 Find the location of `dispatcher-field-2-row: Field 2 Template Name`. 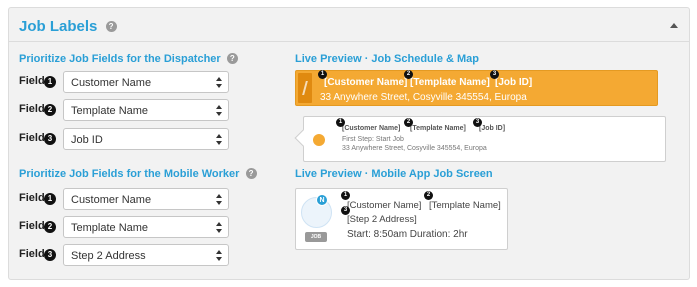

dispatcher-field-2-row: Field 2 Template Name is located at coordinates (124, 110).